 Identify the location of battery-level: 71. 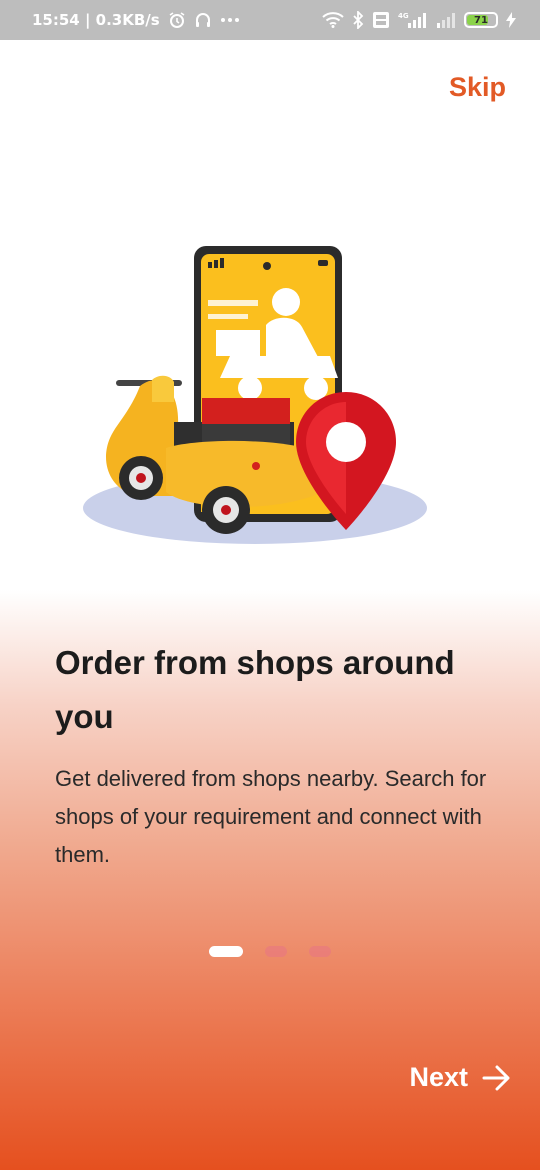
(481, 20).